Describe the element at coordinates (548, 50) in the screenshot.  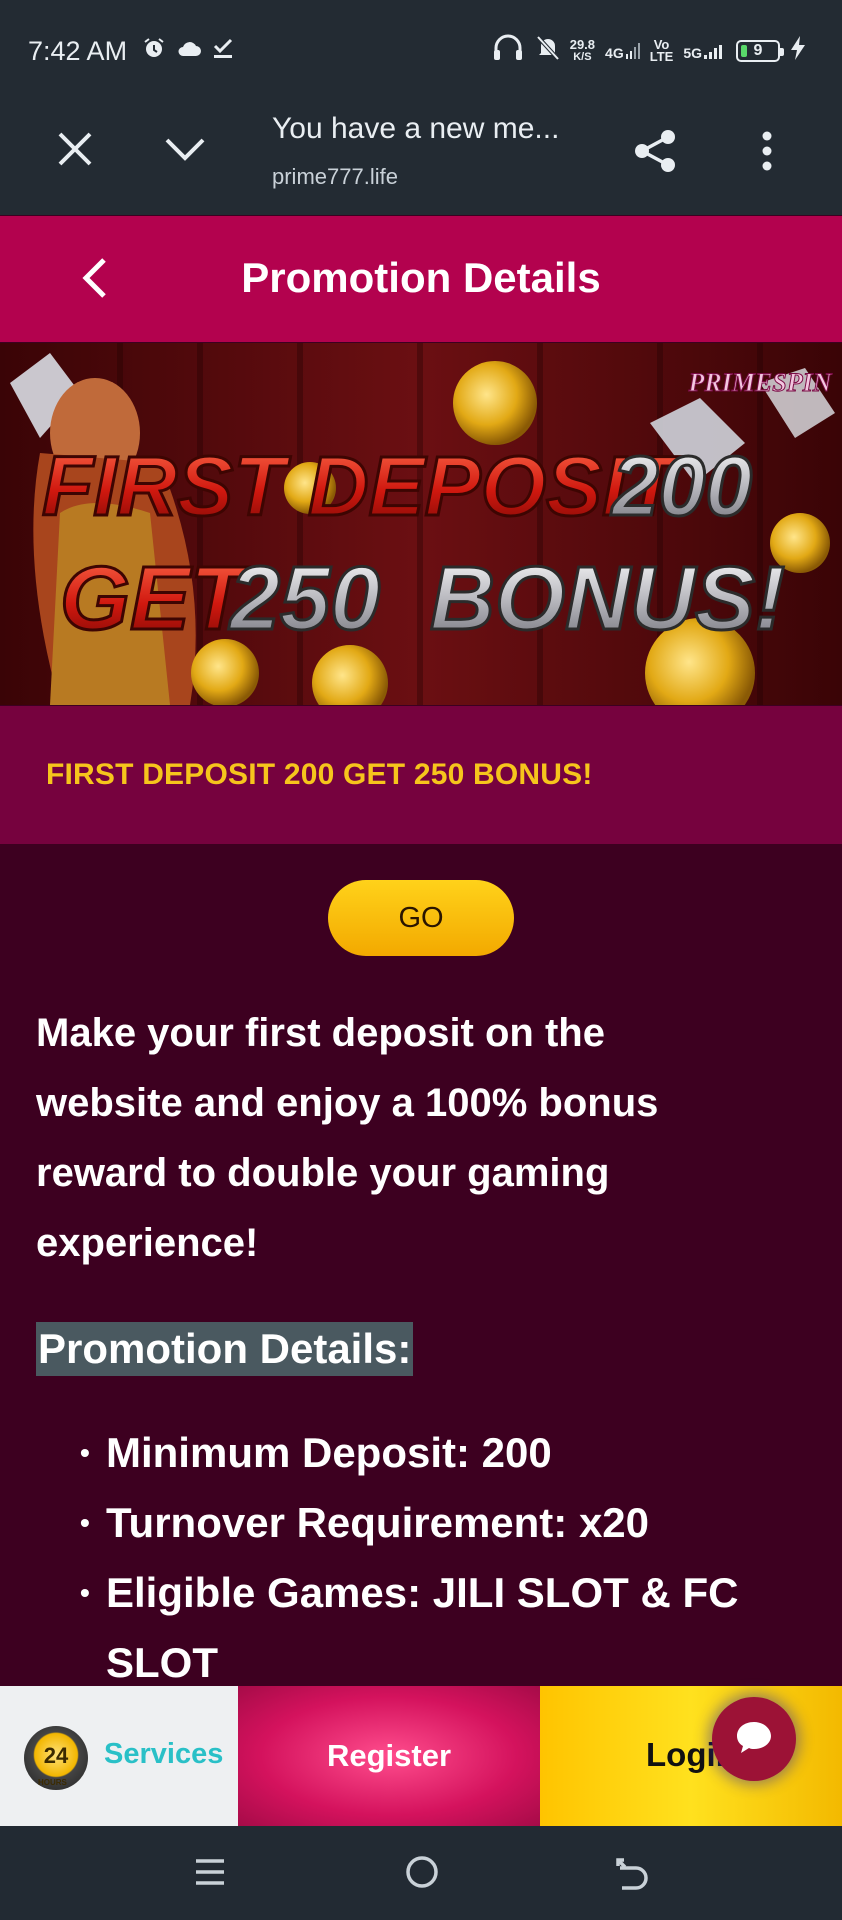
I see `mute-icon` at that location.